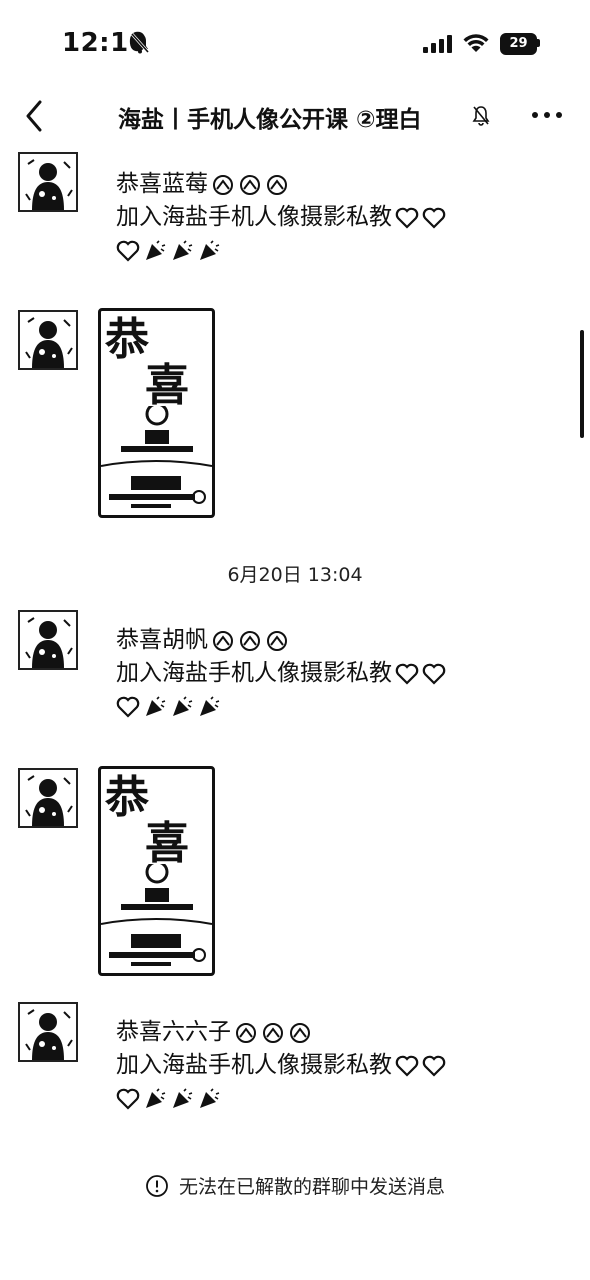 This screenshot has height=1280, width=590. I want to click on notice-text: 无法在已解散的群聊中发送消息, so click(311, 1187).